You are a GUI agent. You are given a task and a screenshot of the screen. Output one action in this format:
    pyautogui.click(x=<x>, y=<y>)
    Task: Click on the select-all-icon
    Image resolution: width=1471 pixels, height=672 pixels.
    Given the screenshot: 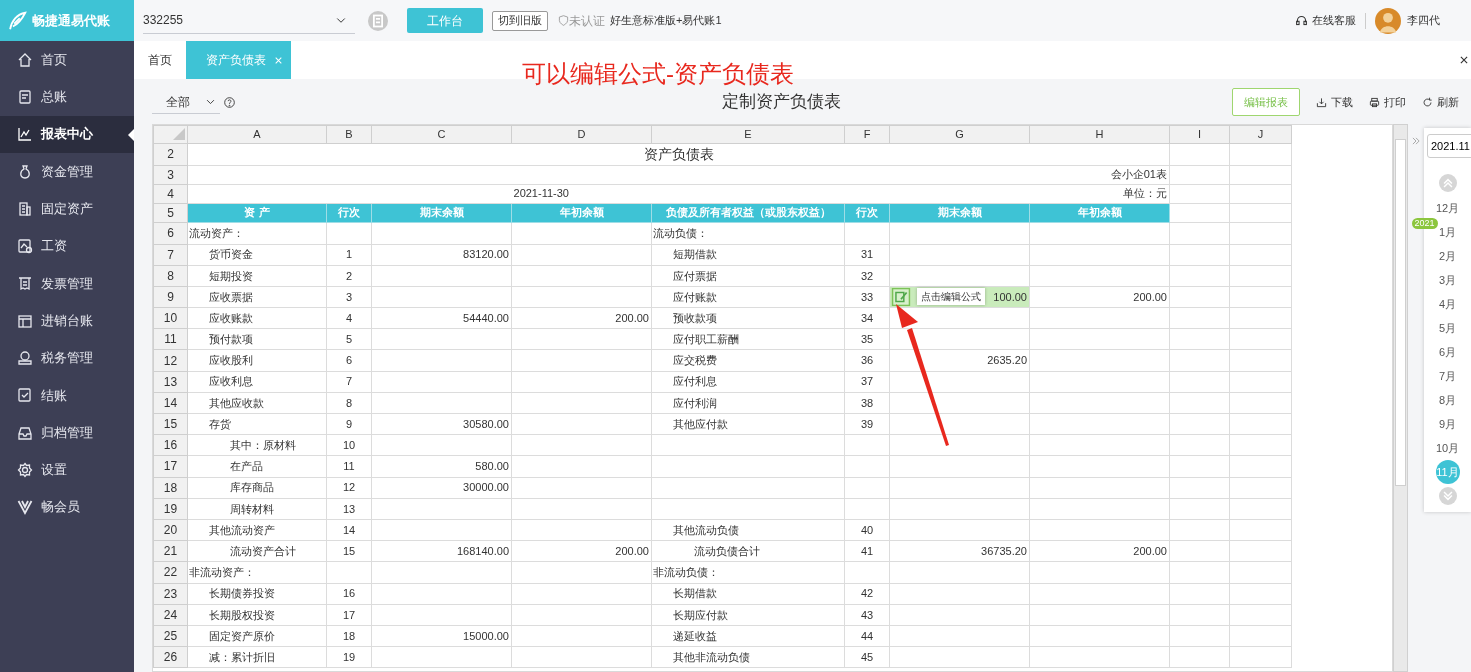 What is the action you would take?
    pyautogui.click(x=179, y=134)
    